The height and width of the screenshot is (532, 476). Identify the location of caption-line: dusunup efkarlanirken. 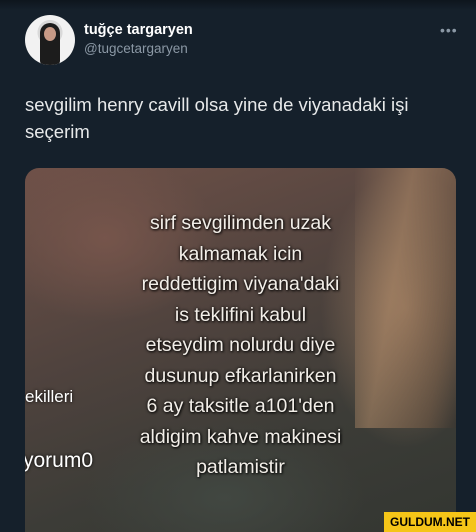
(240, 375).